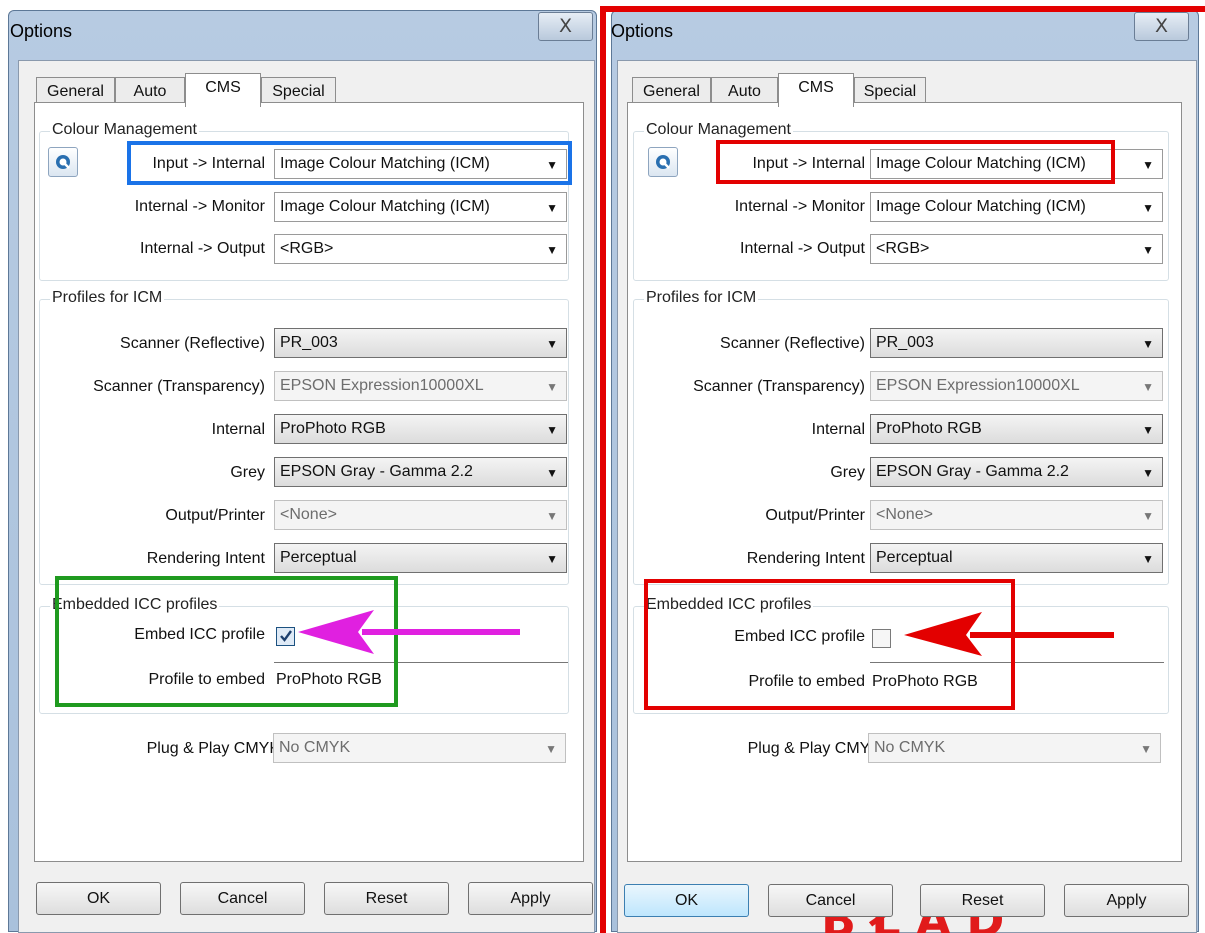 This screenshot has width=1205, height=933. I want to click on group-title: Embedded ICC profiles, so click(135, 605).